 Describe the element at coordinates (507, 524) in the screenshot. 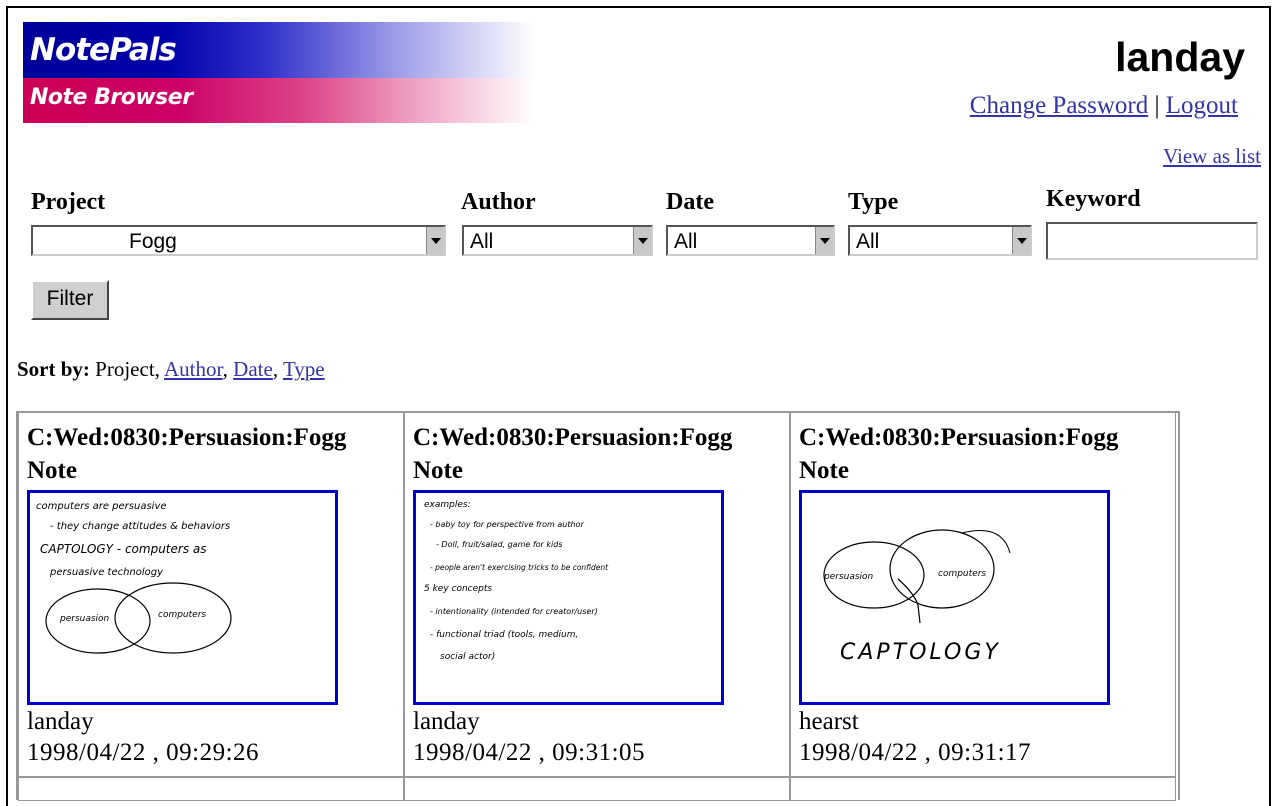

I see `sketch-text: - baby toy for perspective from author` at that location.